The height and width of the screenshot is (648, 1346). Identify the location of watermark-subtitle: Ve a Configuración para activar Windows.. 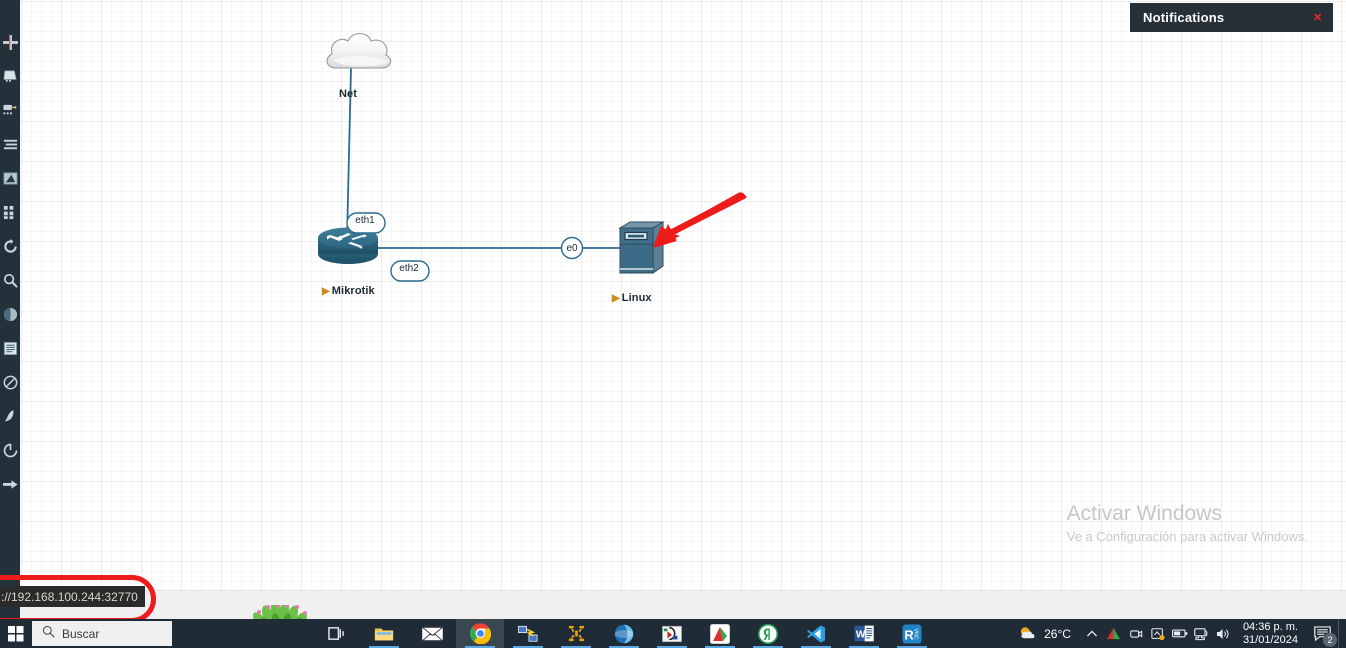
(1187, 536).